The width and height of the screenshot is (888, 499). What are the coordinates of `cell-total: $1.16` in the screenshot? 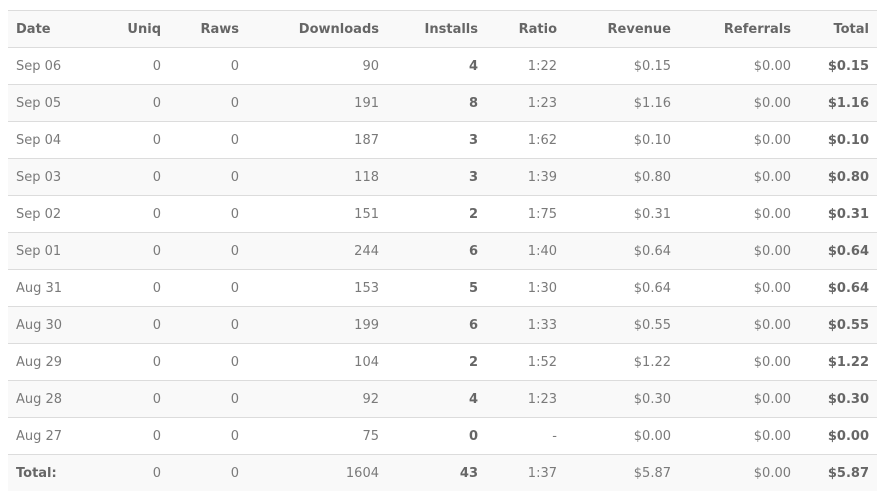 It's located at (838, 103).